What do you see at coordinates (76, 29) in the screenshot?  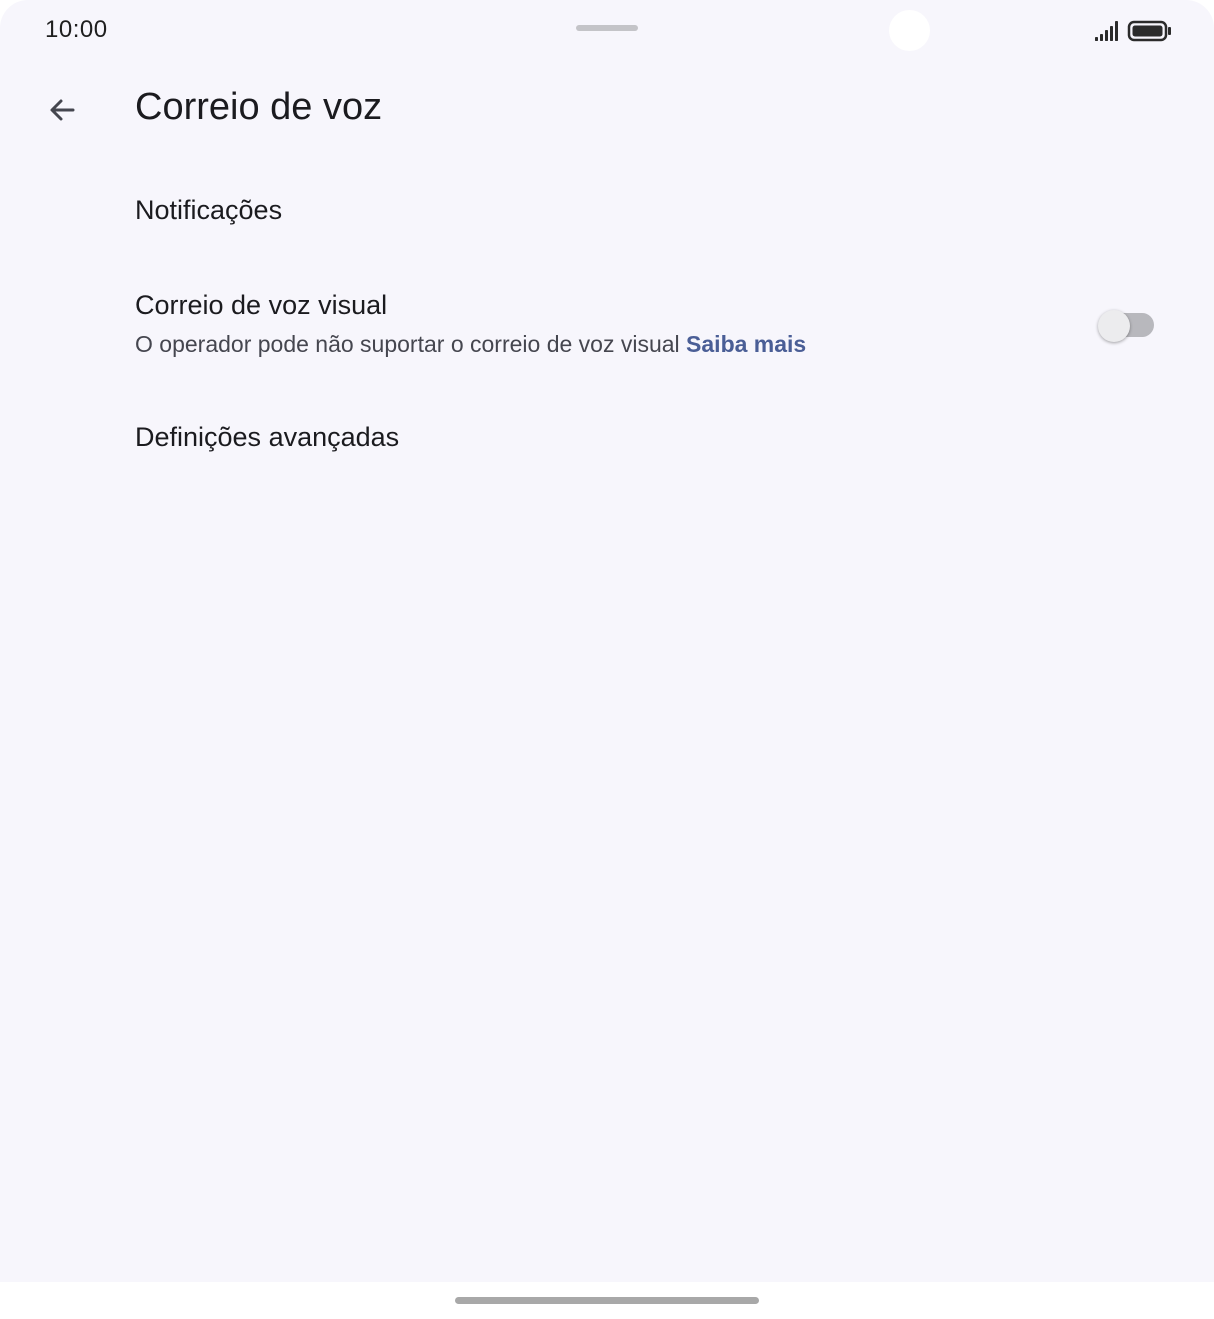 I see `status-time: 10:00` at bounding box center [76, 29].